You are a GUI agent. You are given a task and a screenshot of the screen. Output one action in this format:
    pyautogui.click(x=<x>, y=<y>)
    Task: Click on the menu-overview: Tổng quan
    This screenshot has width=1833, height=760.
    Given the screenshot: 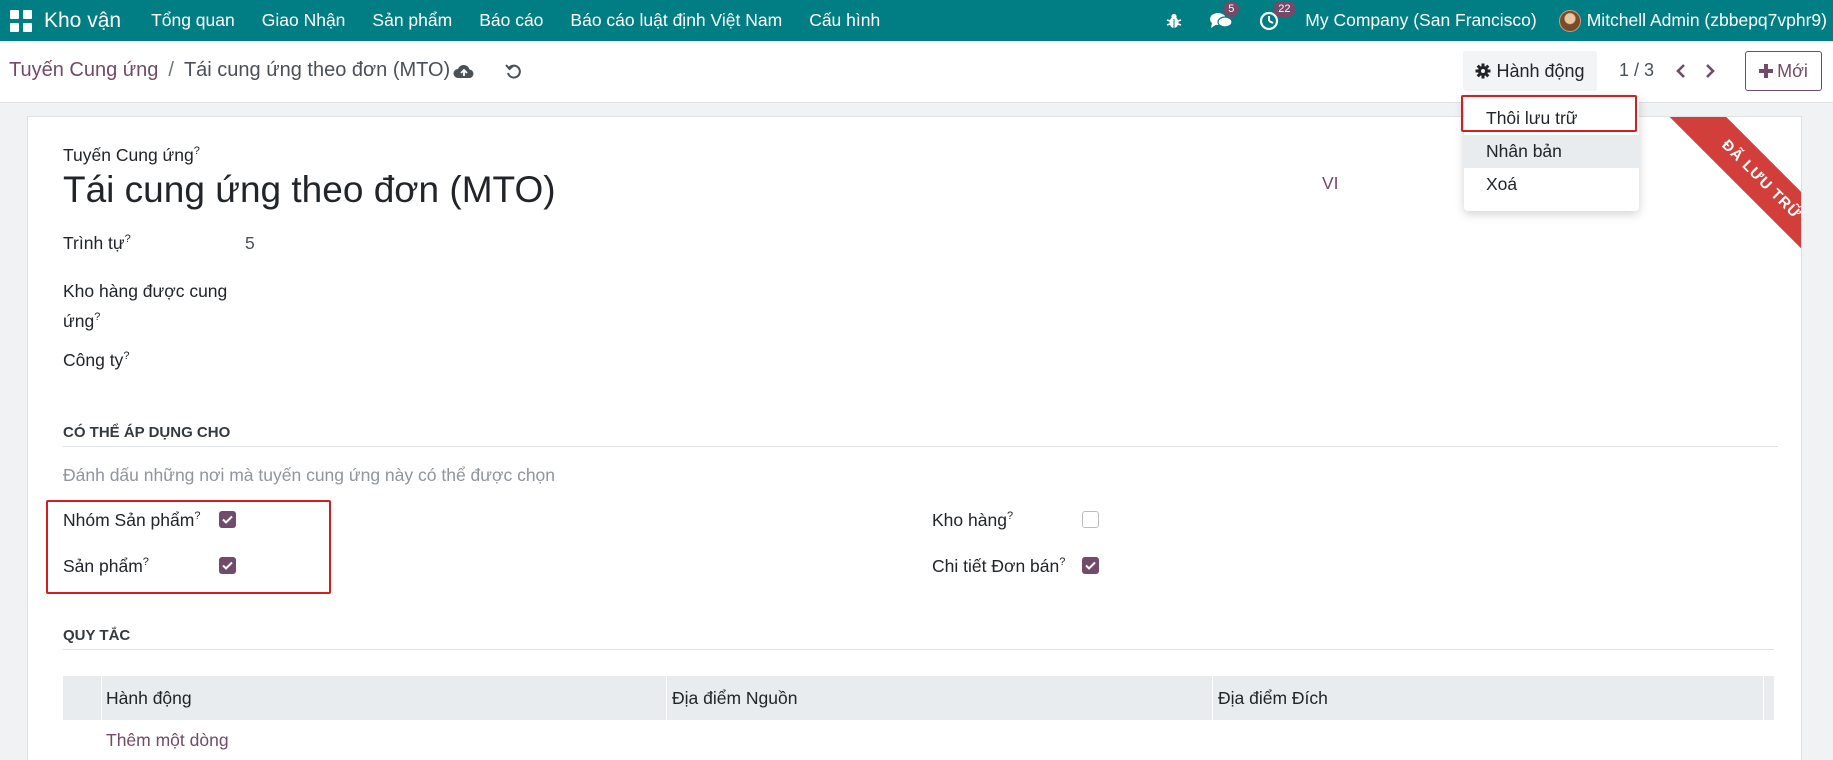 What is the action you would take?
    pyautogui.click(x=193, y=20)
    